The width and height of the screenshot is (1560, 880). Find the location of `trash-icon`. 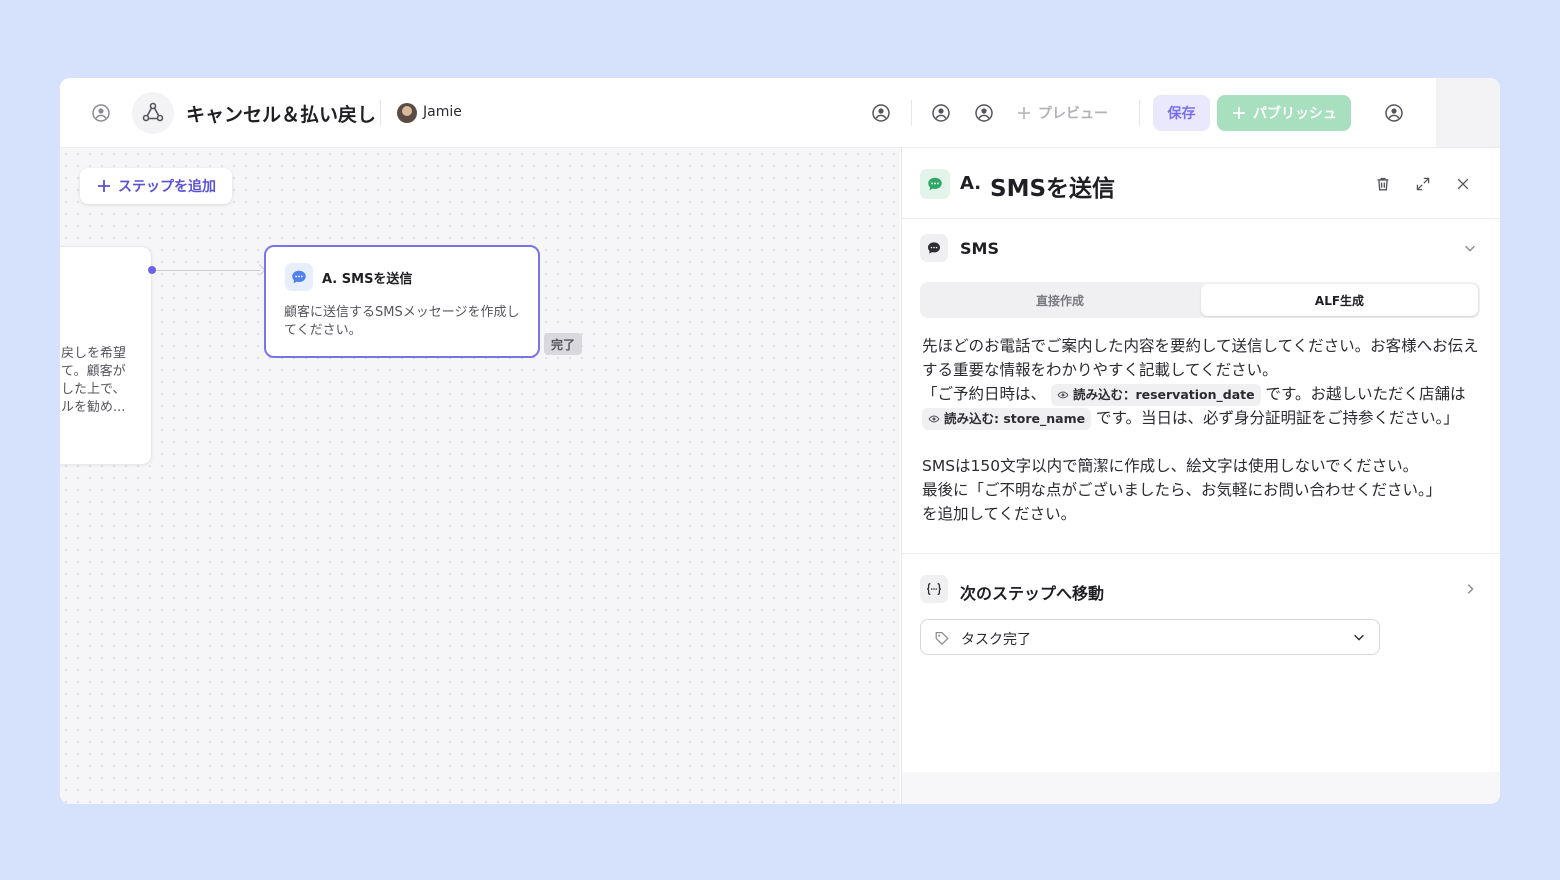

trash-icon is located at coordinates (1383, 184).